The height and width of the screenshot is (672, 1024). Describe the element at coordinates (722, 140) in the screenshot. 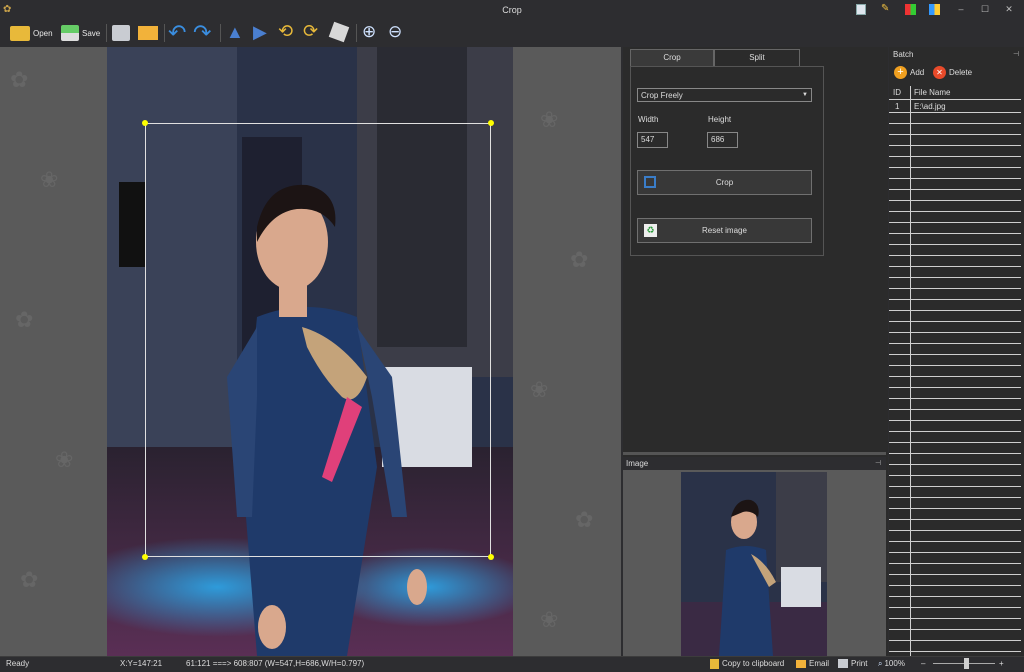

I see `height-field: 686` at that location.